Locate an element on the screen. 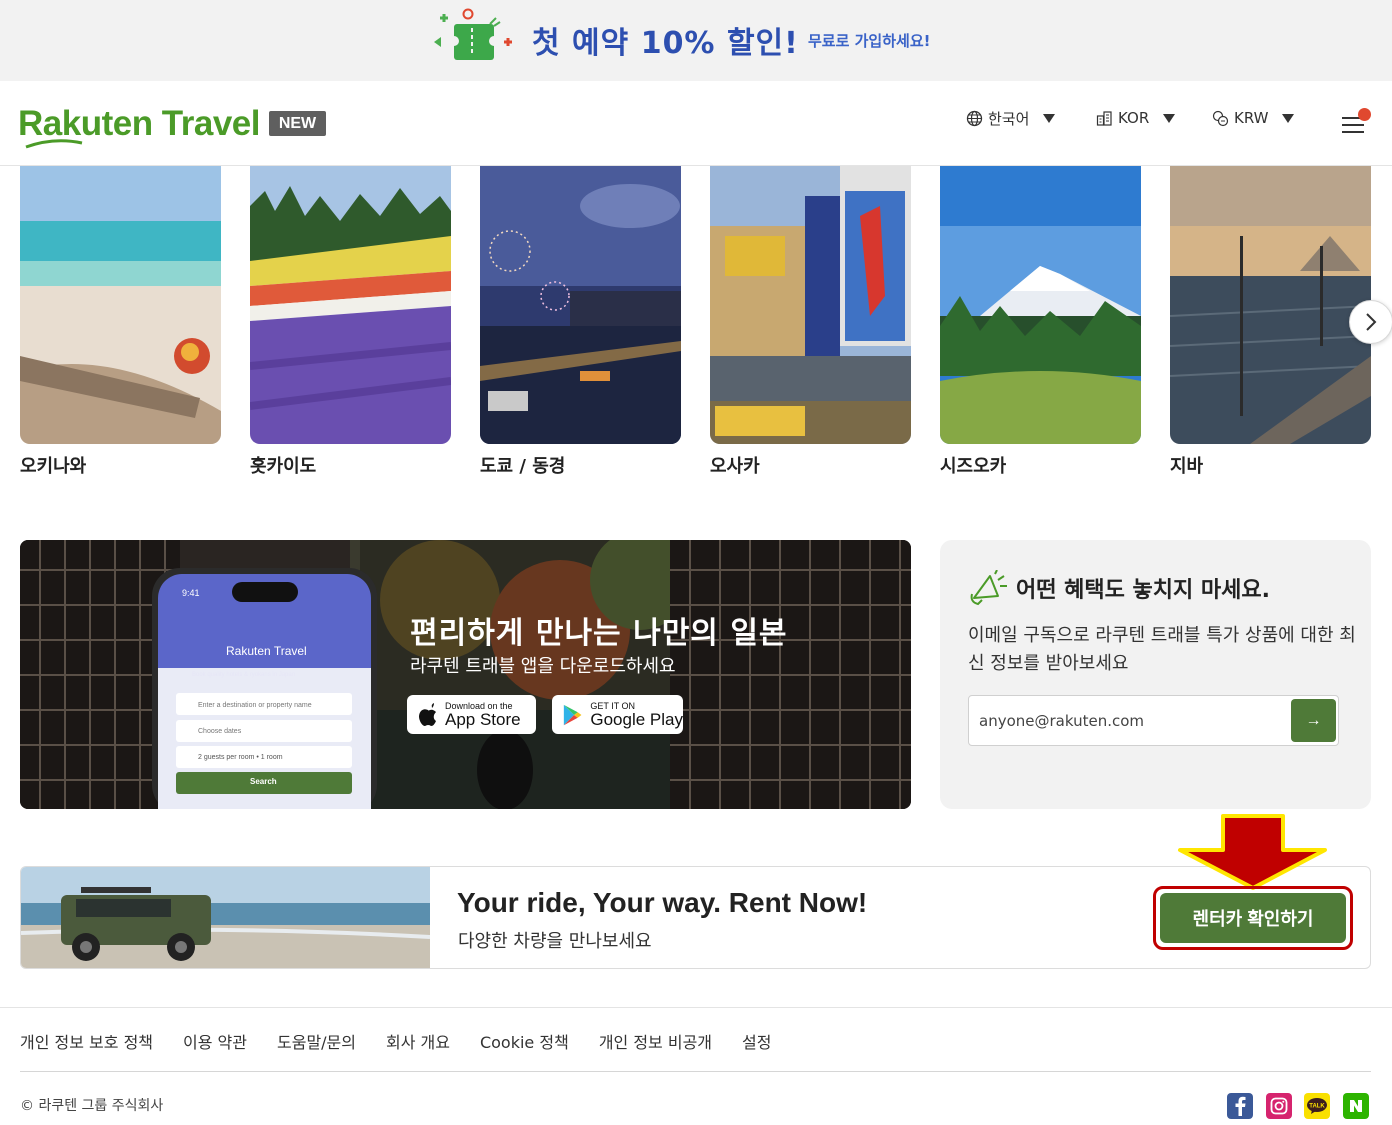  footer-separator is located at coordinates (695, 1071).